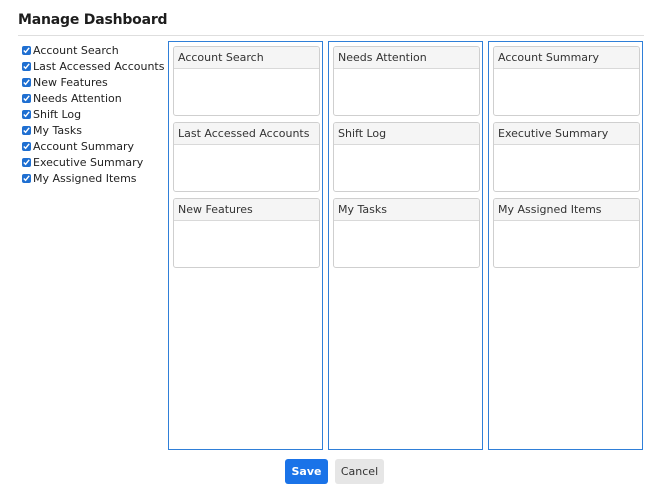 The width and height of the screenshot is (660, 486). Describe the element at coordinates (84, 146) in the screenshot. I see `checklist-item-label: Account Summary` at that location.